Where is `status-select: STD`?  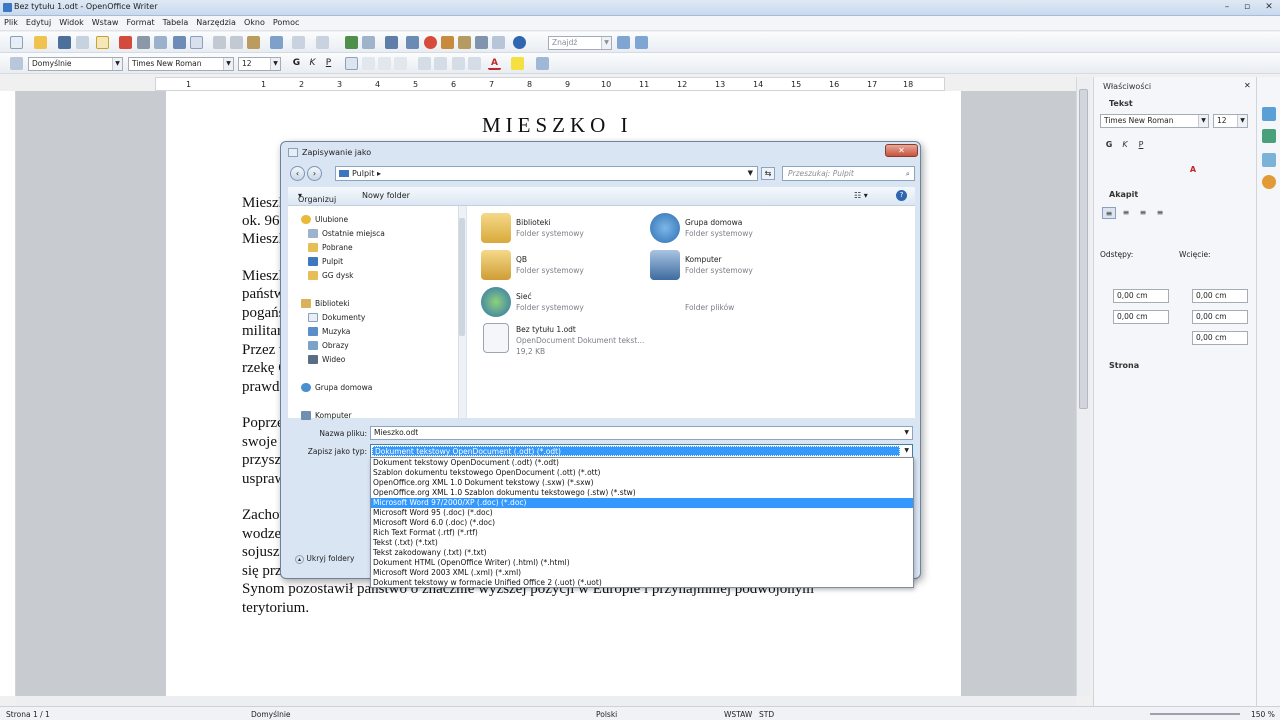
status-select: STD is located at coordinates (766, 714).